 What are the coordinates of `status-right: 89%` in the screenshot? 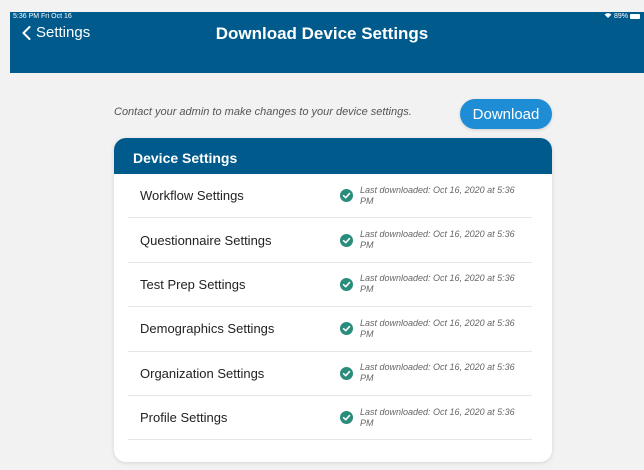 It's located at (622, 16).